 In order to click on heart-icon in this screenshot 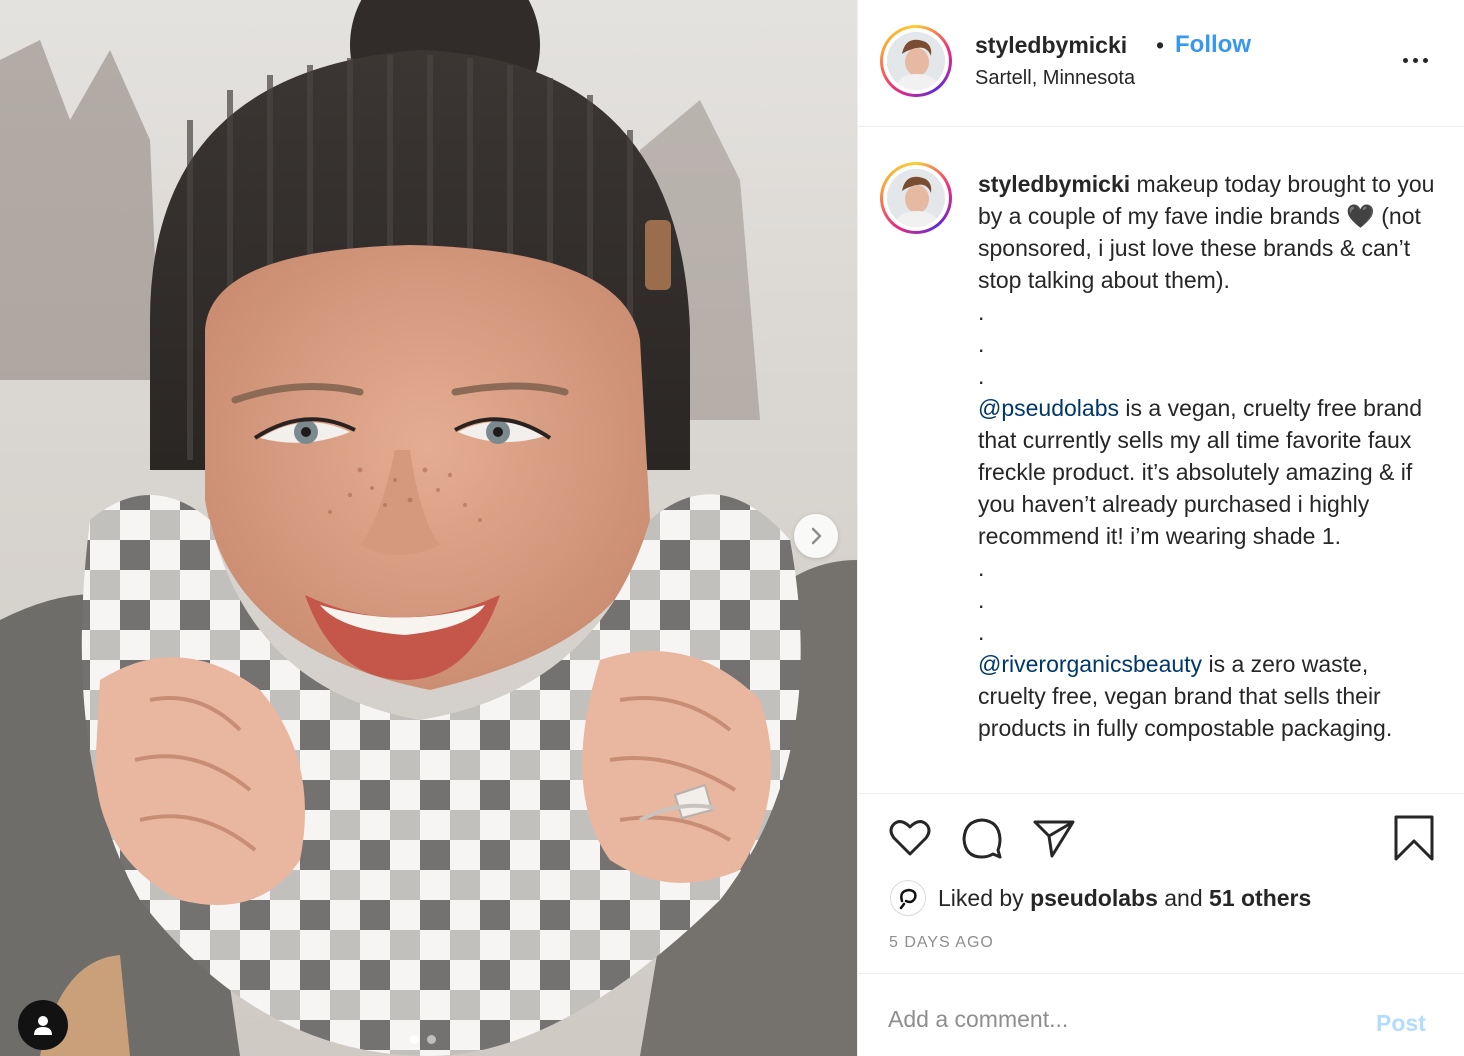, I will do `click(910, 838)`.